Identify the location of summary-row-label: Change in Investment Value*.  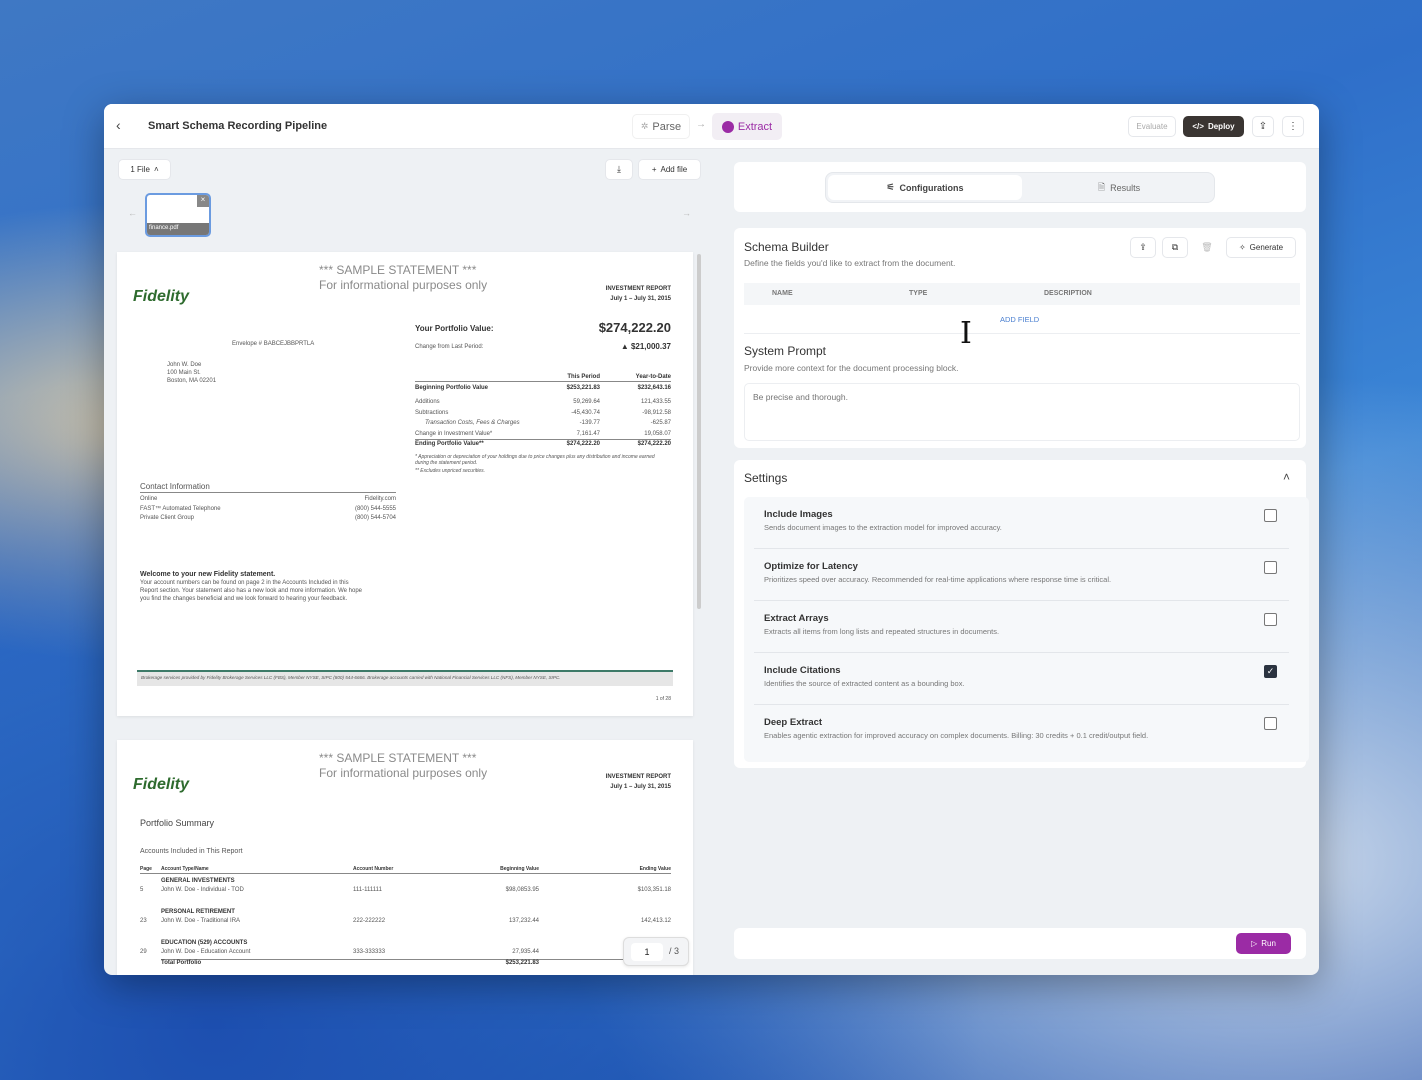
(454, 434).